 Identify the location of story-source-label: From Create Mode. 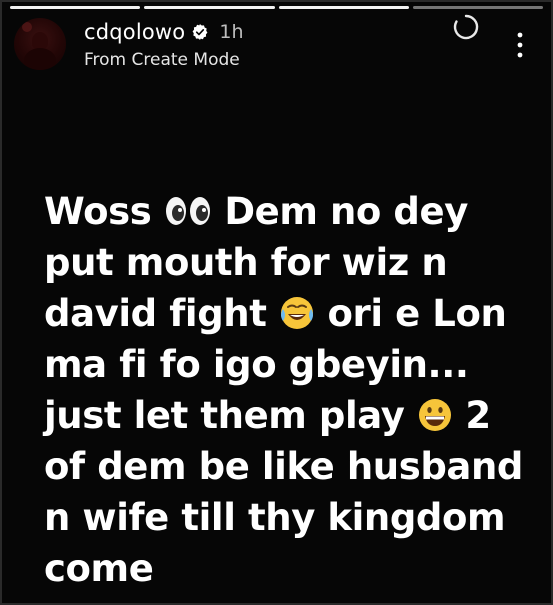
(162, 60).